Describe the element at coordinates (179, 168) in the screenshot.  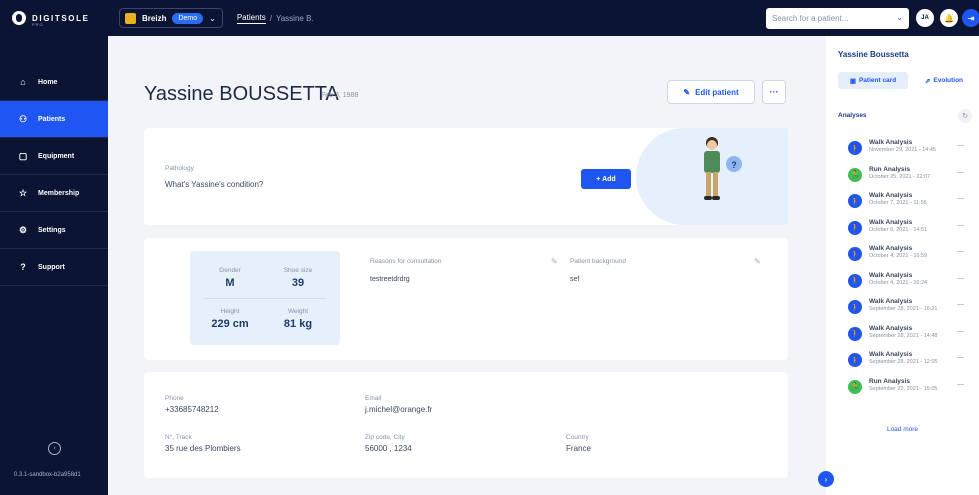
I see `pathology-label: Pathology` at that location.